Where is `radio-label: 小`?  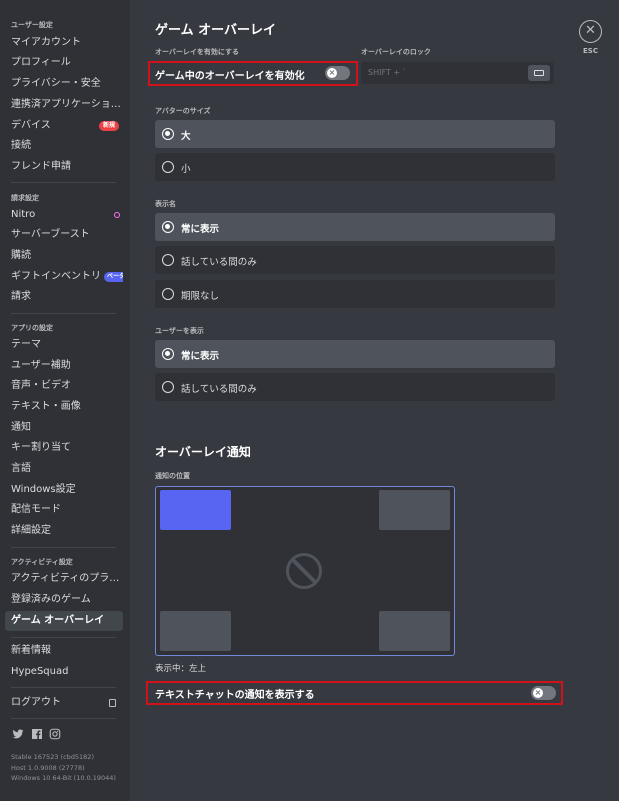
radio-label: 小 is located at coordinates (186, 169).